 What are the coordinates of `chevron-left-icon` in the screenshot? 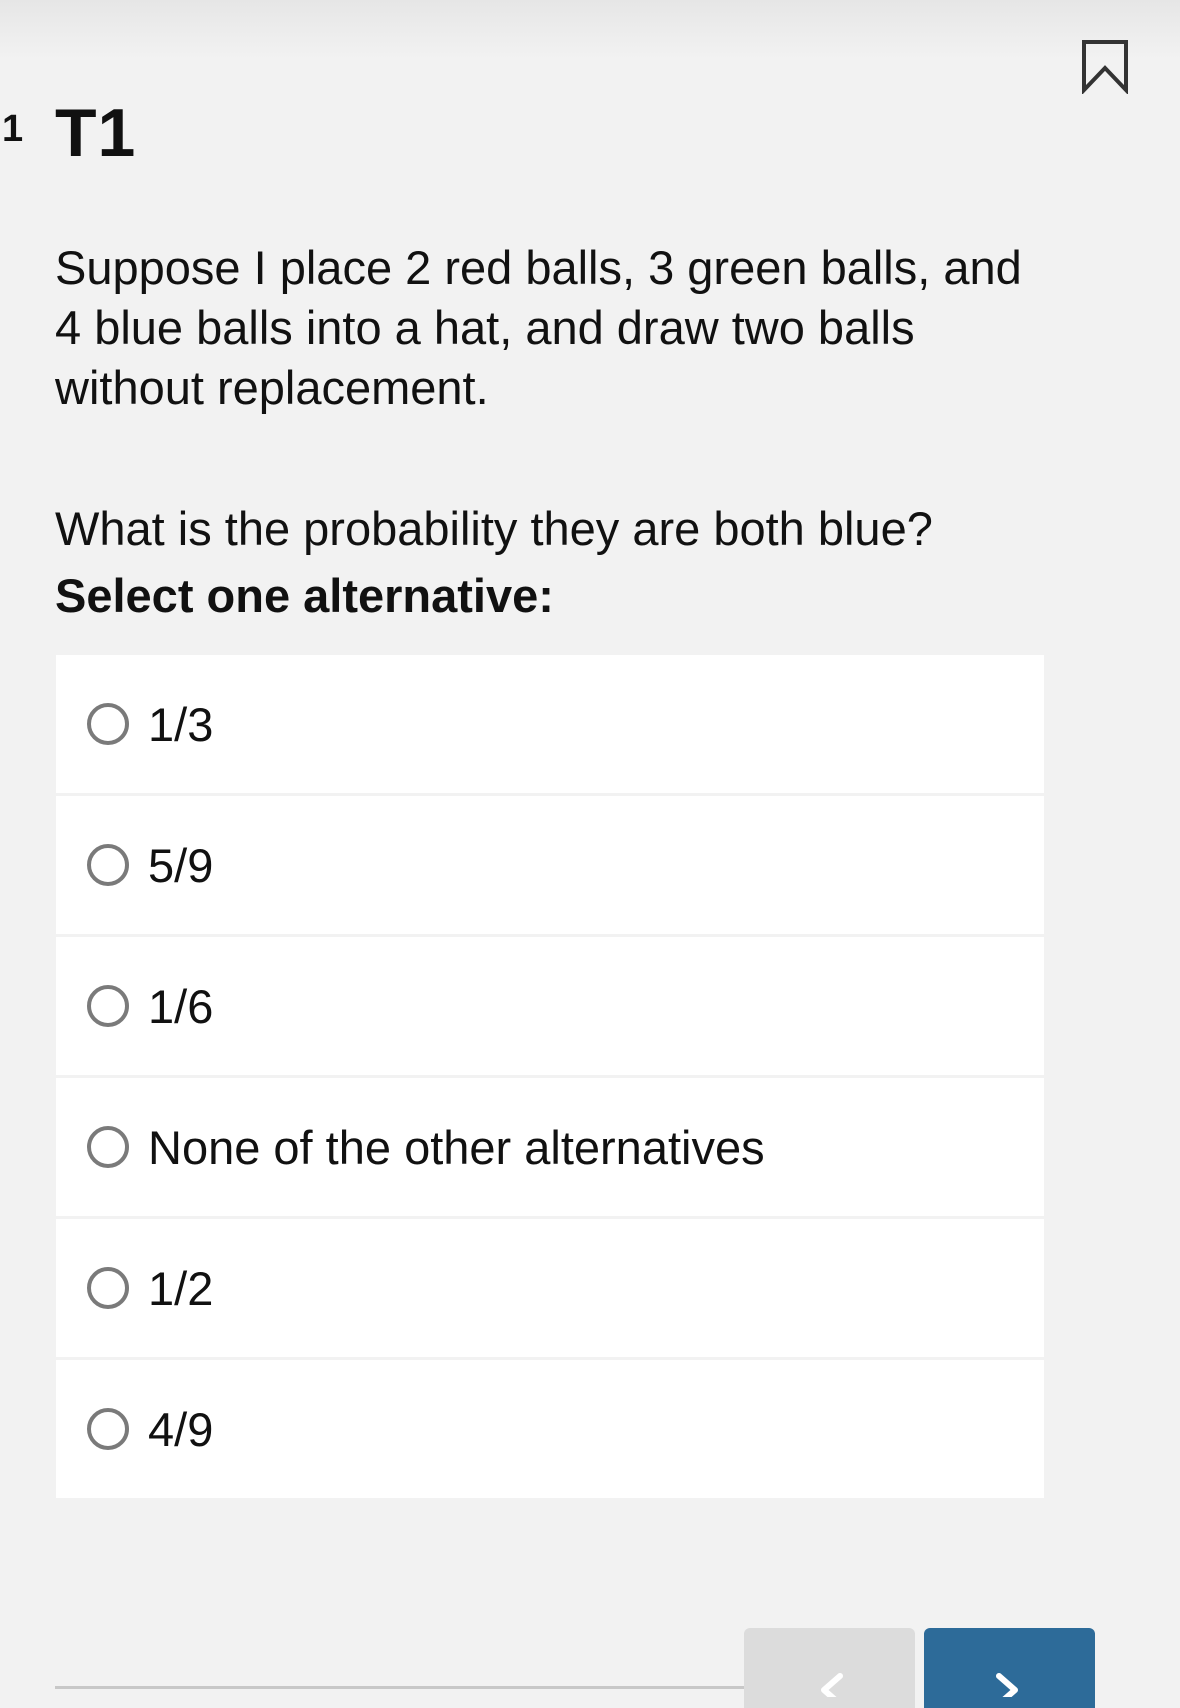 It's located at (832, 1685).